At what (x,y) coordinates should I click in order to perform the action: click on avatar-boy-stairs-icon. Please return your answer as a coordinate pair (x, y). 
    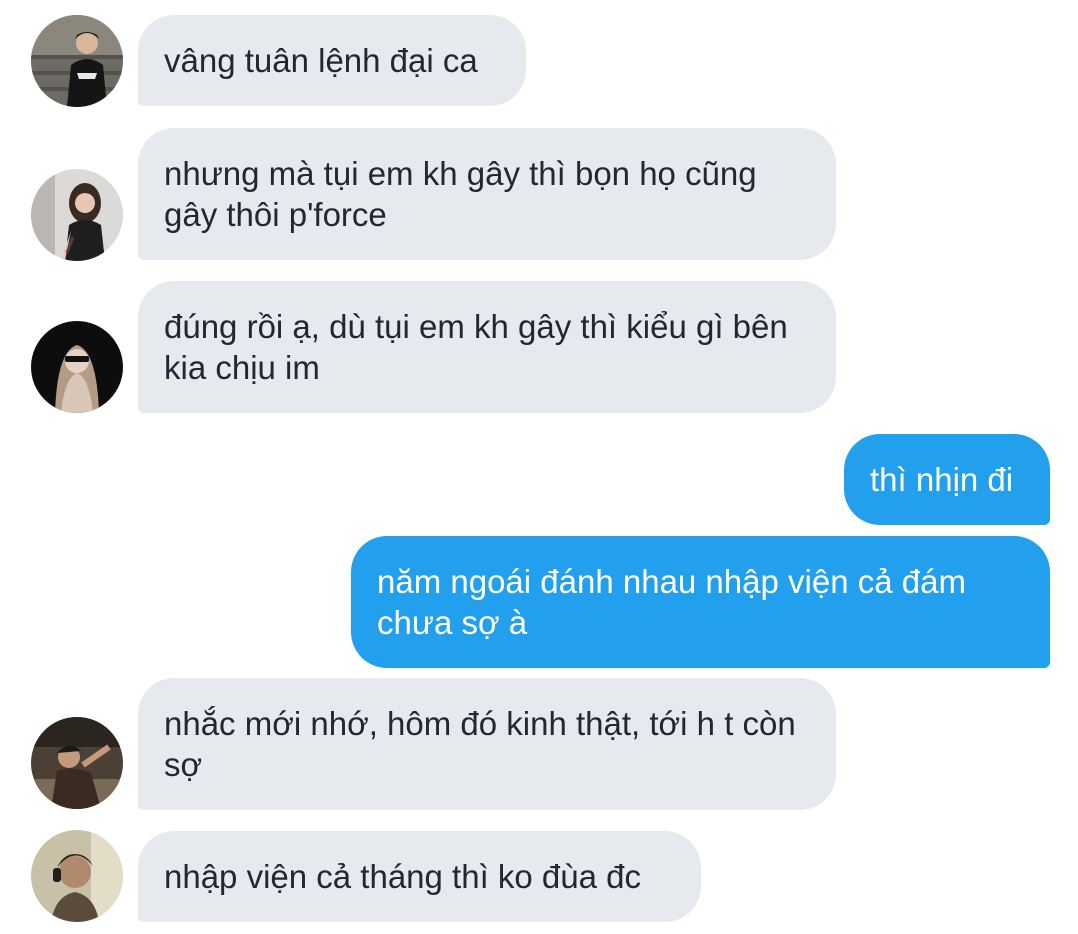
    Looking at the image, I should click on (77, 61).